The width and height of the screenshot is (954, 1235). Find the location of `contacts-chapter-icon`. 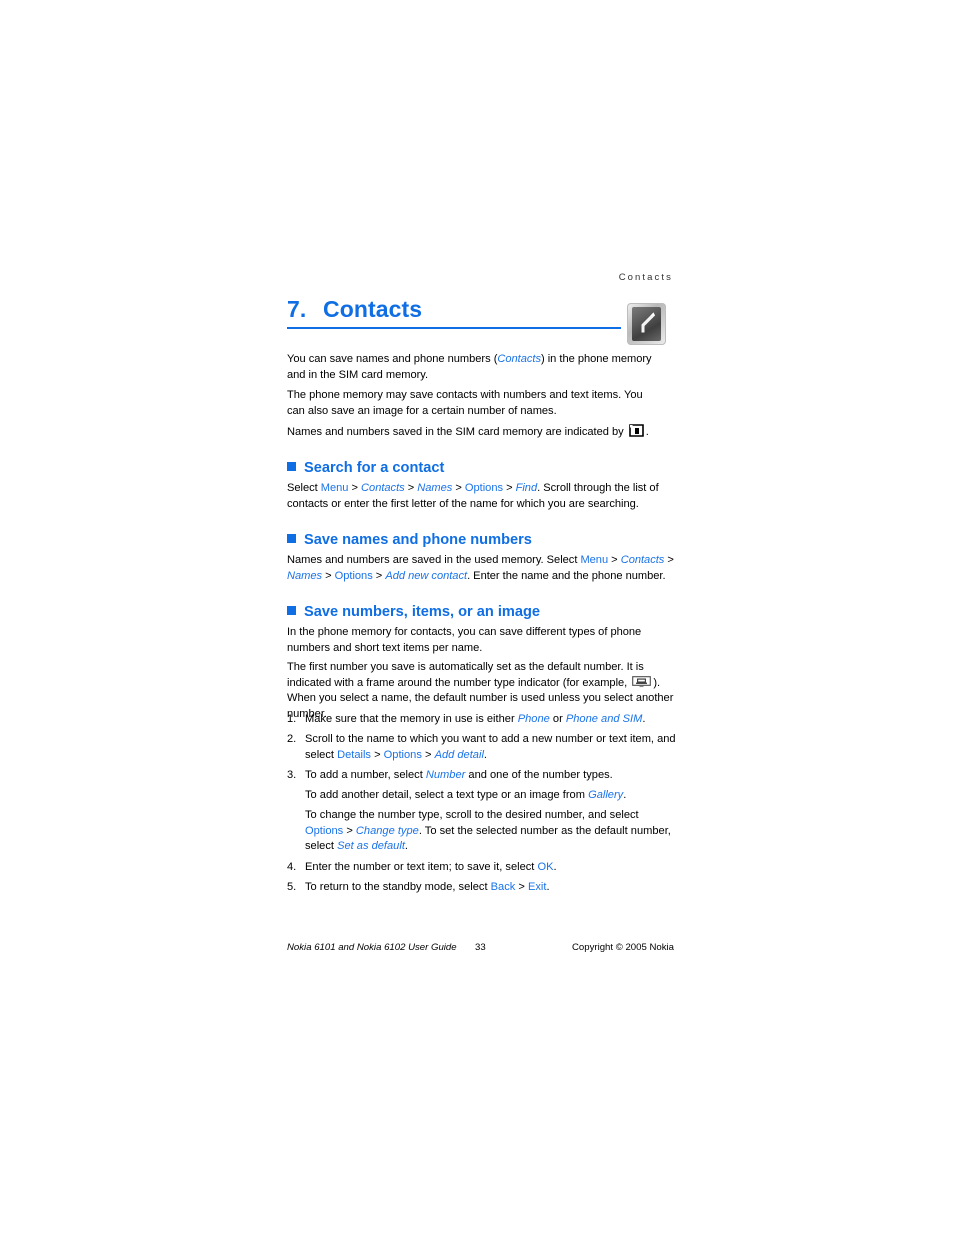

contacts-chapter-icon is located at coordinates (646, 324).